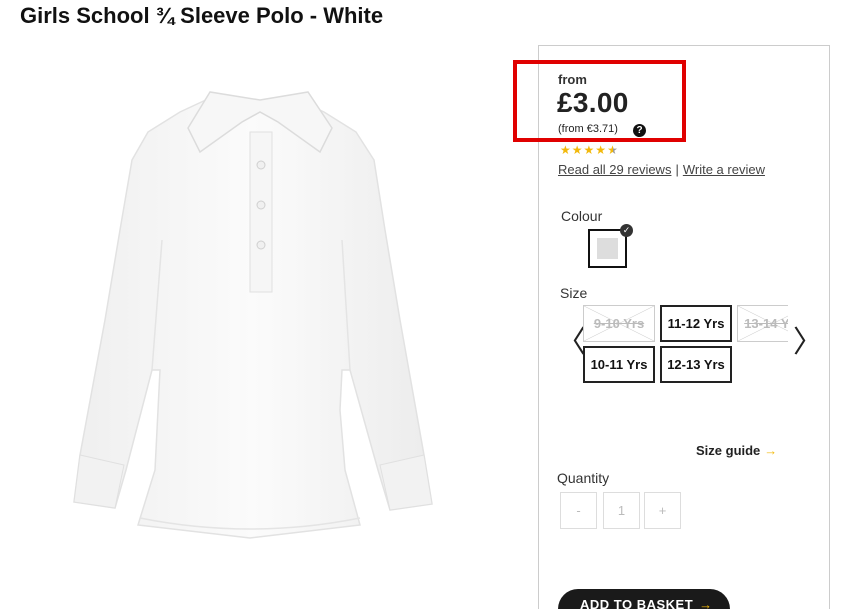 The height and width of the screenshot is (609, 860). What do you see at coordinates (696, 323) in the screenshot?
I see `size-option-11-12: 11-12 Yrs` at bounding box center [696, 323].